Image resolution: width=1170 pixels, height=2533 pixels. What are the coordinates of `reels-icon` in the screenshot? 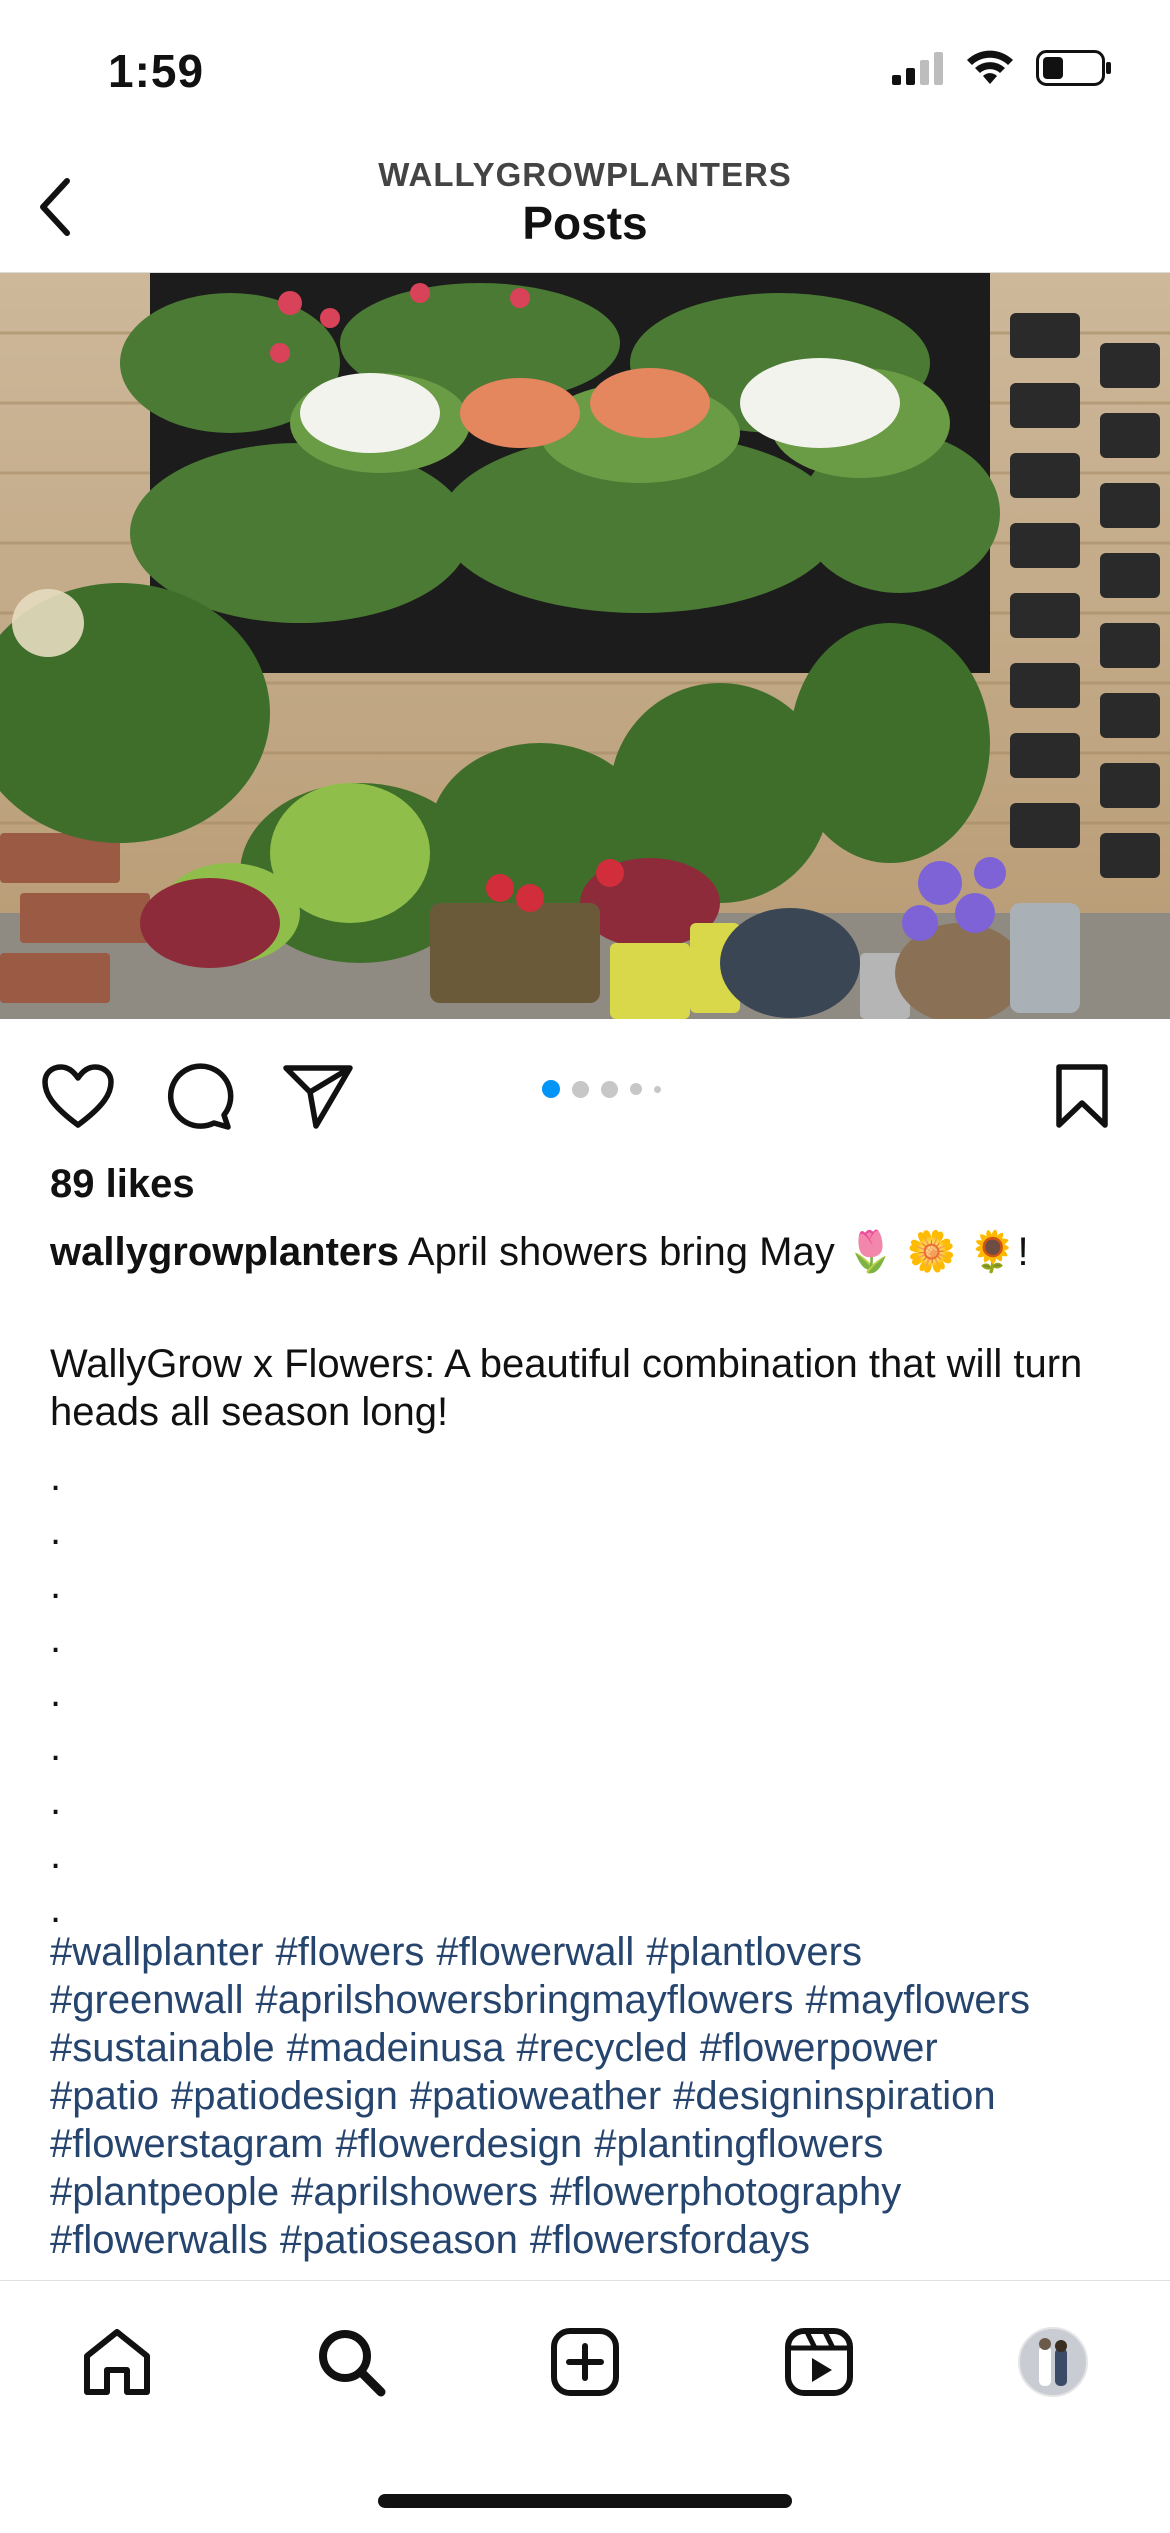 It's located at (819, 2362).